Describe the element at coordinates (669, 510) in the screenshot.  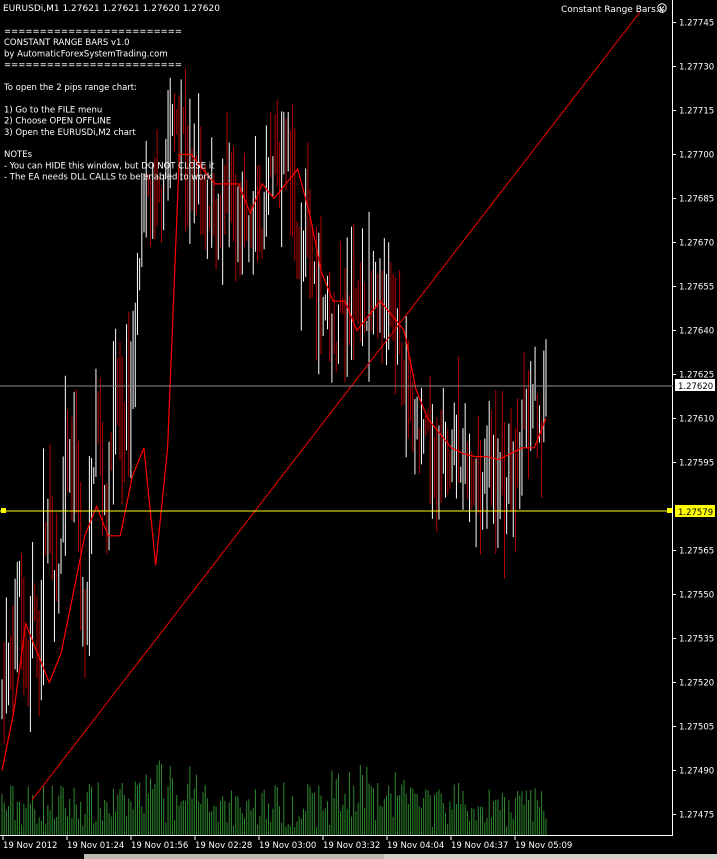
I see `horizontal-line-handle-right` at that location.